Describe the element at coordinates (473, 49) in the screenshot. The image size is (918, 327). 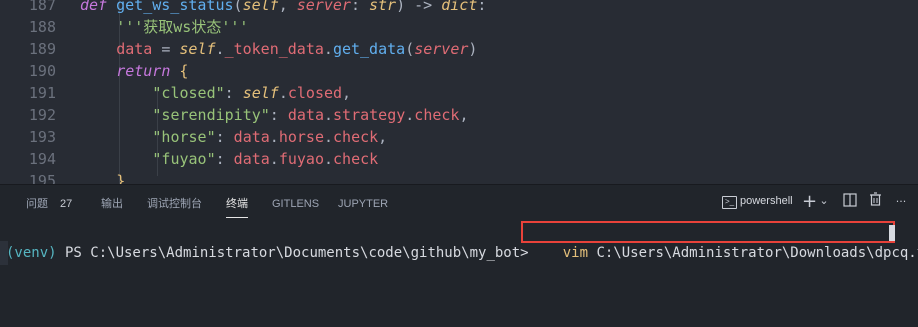
I see `code-token: )` at that location.